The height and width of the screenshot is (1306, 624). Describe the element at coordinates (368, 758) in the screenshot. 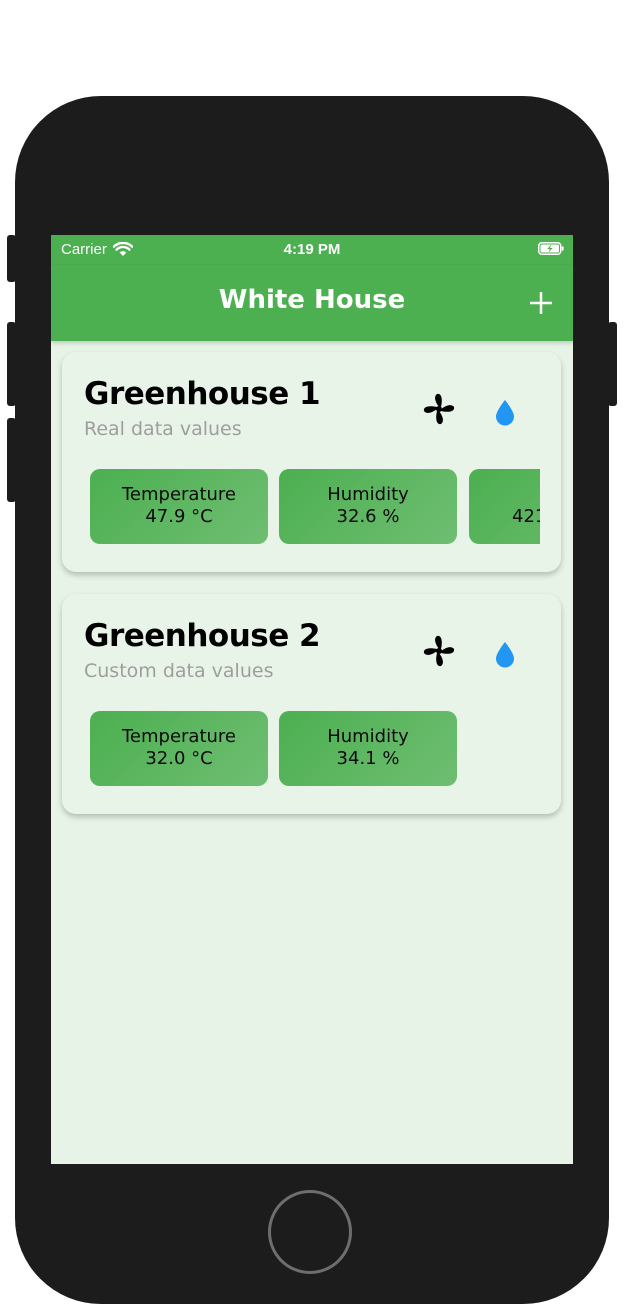

I see `sensor-value: 34.1 %` at that location.